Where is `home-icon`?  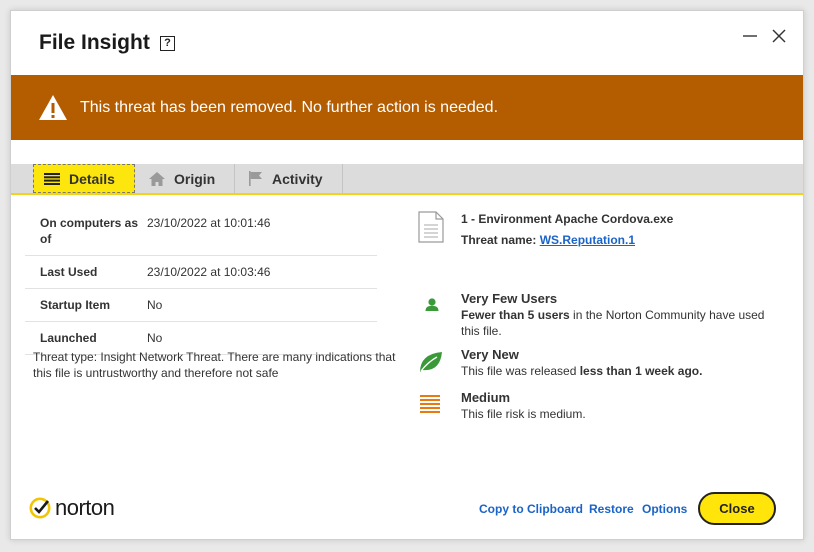 home-icon is located at coordinates (157, 178).